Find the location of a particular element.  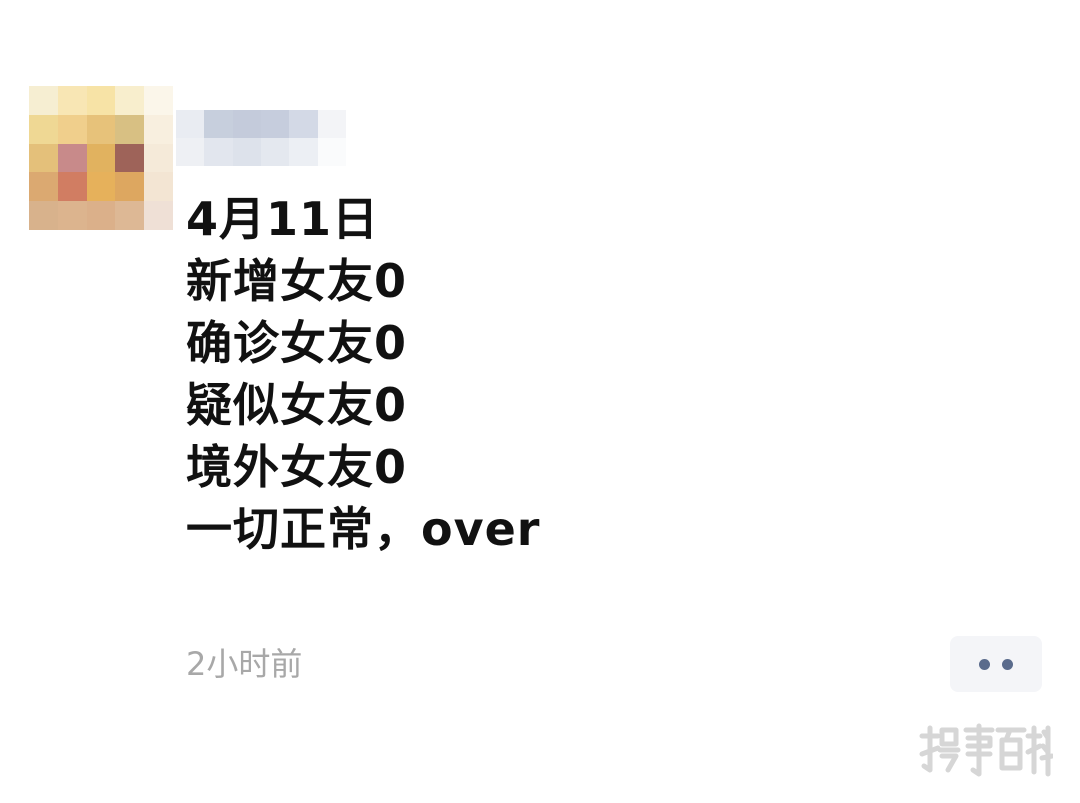

post-timestamp: 2小时前 is located at coordinates (244, 664).